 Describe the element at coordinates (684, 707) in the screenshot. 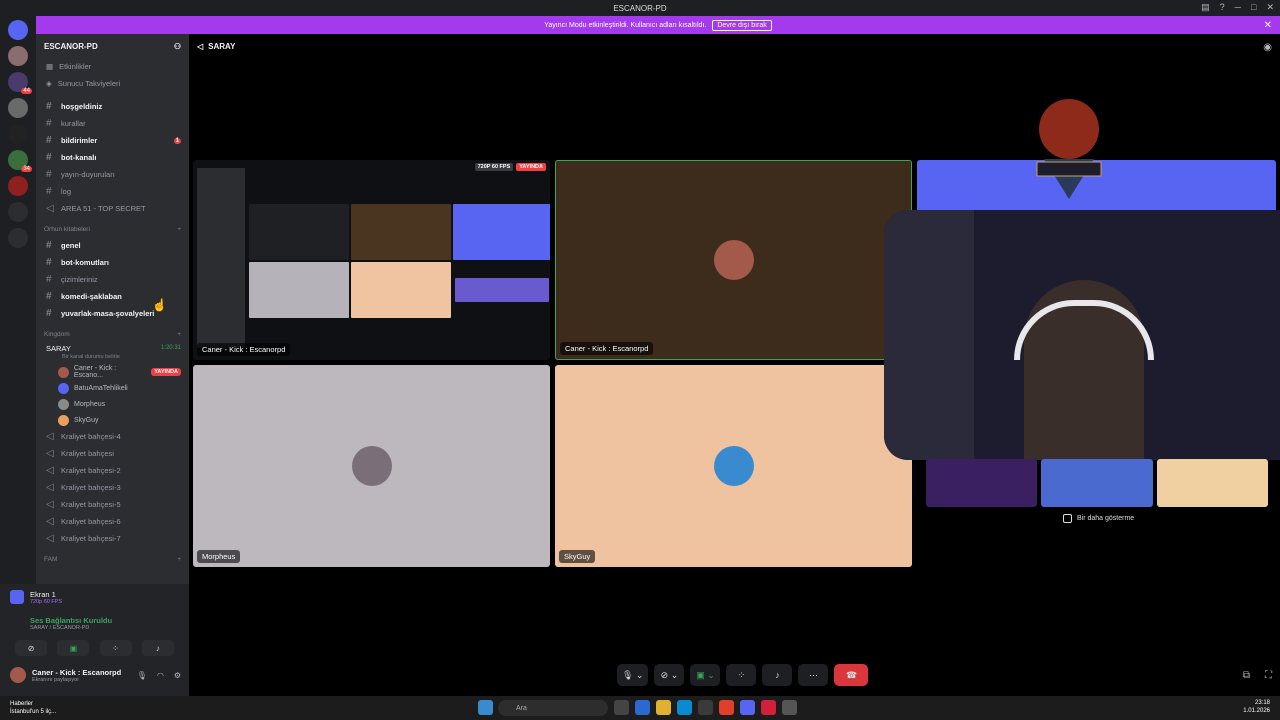

I see `edge-icon` at that location.